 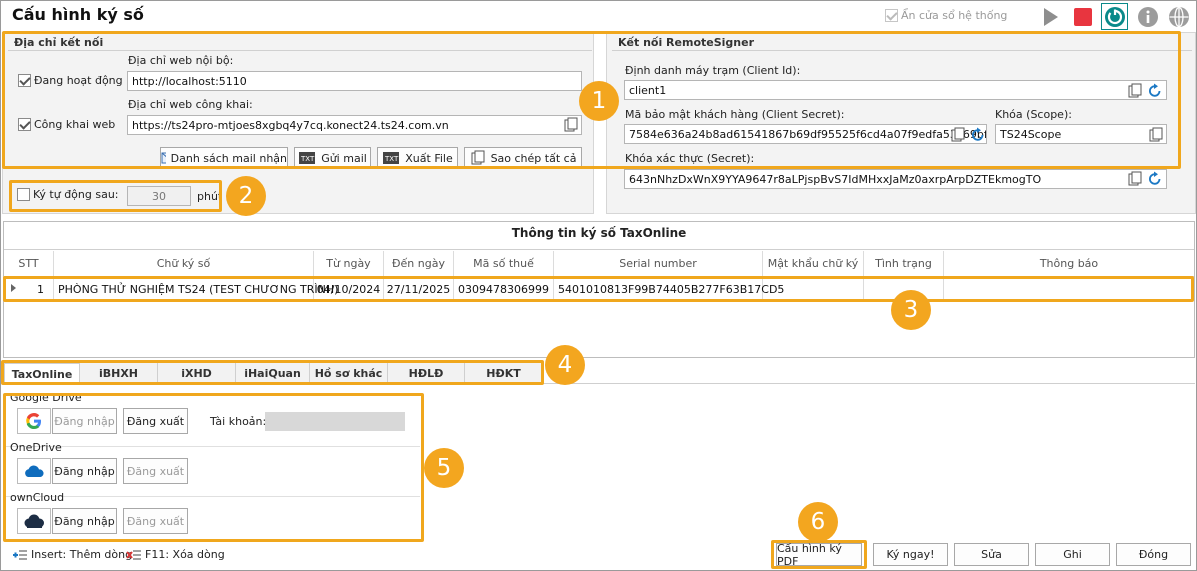 I want to click on close-button: Đóng, so click(x=1153, y=554).